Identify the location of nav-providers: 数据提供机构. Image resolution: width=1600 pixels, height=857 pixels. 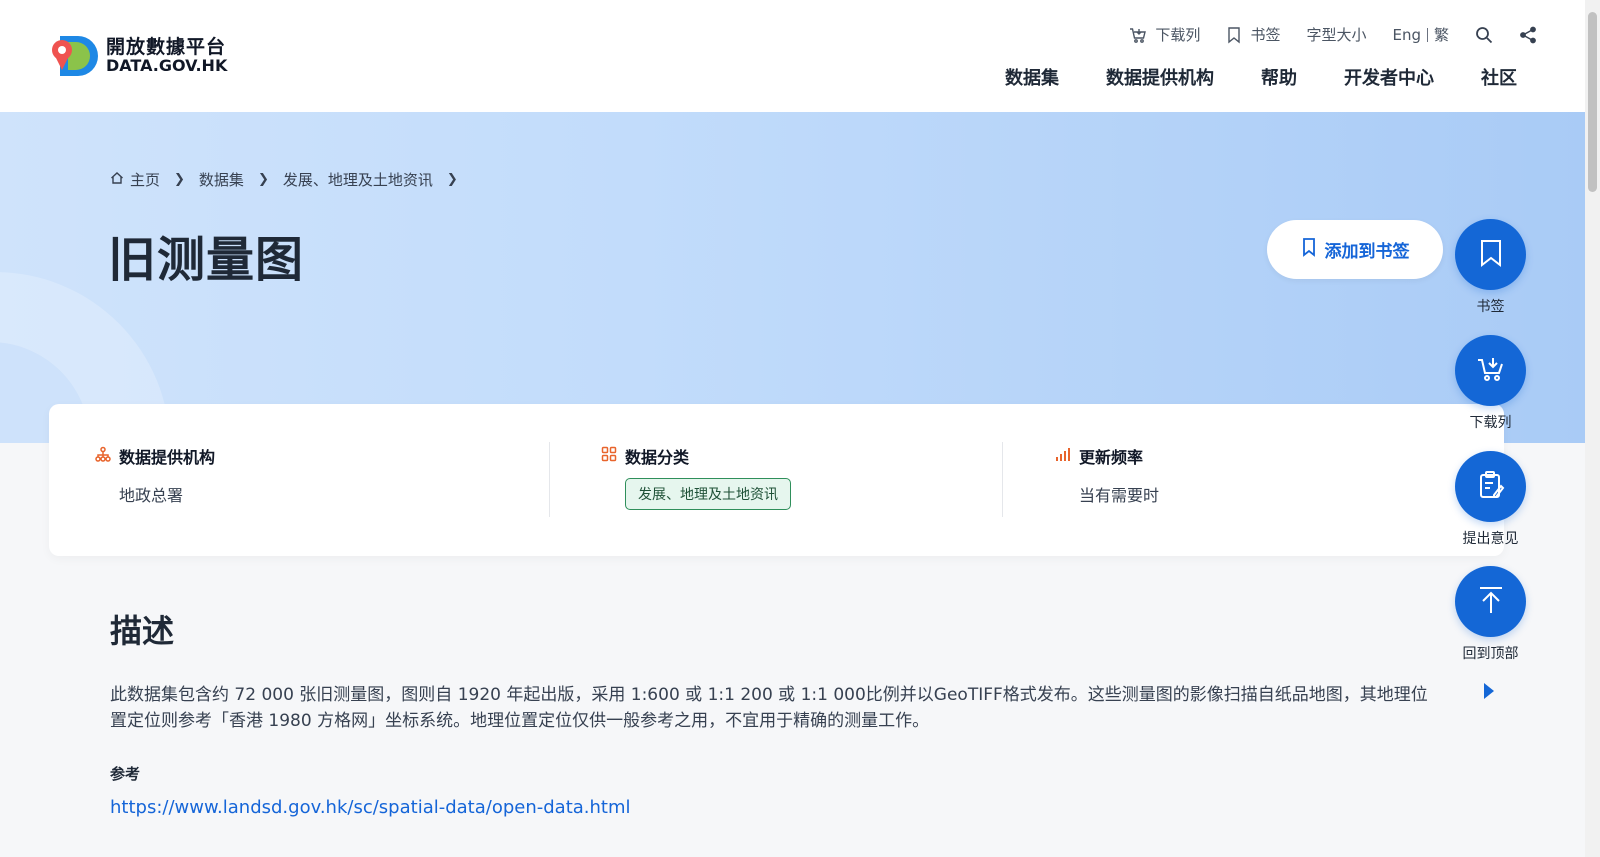
(1160, 77).